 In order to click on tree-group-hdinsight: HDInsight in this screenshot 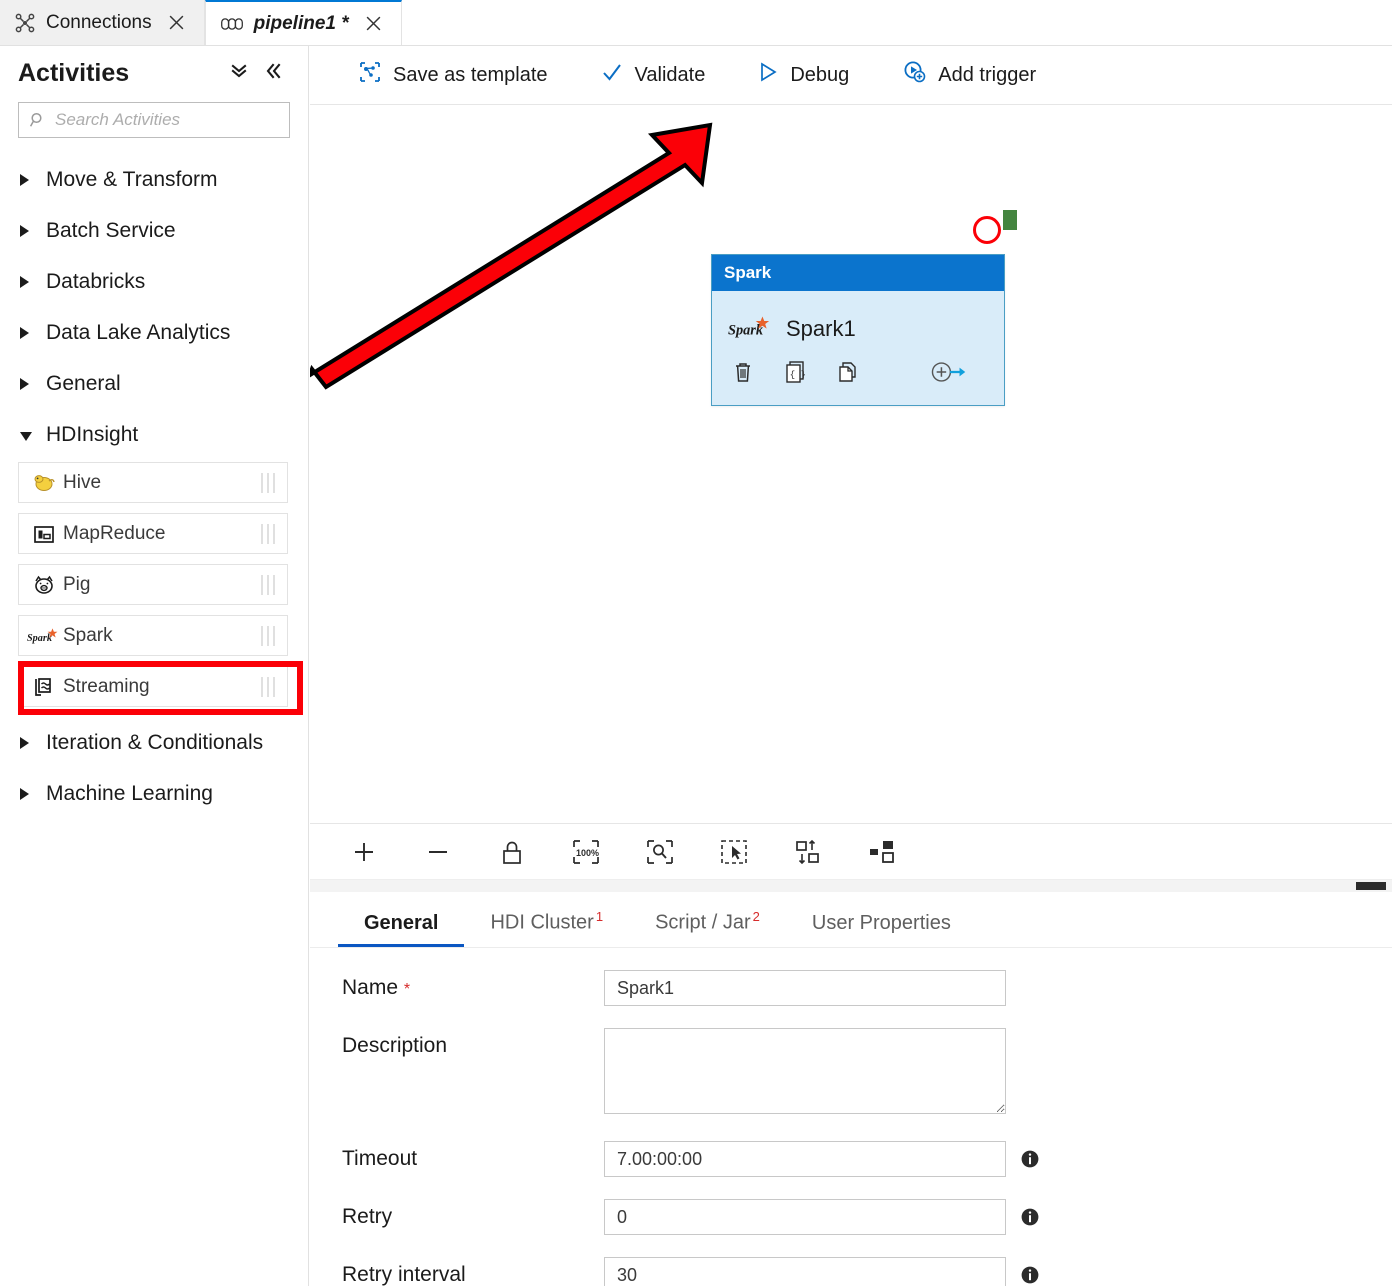, I will do `click(154, 434)`.